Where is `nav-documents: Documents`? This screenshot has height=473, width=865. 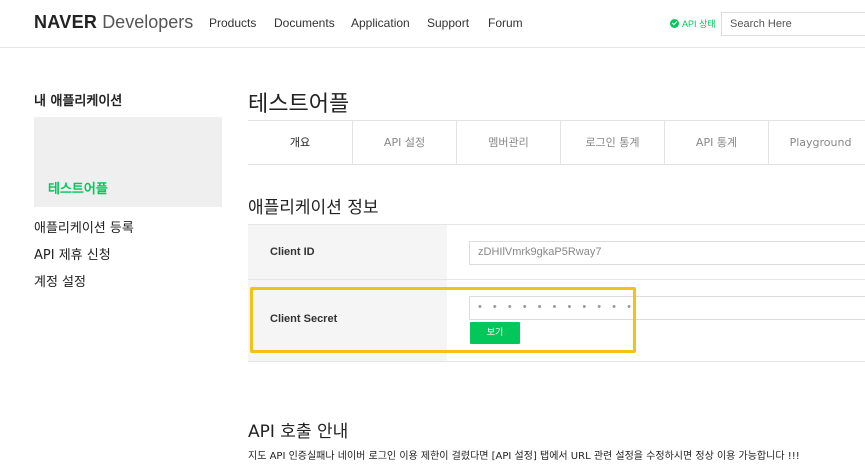
nav-documents: Documents is located at coordinates (304, 23).